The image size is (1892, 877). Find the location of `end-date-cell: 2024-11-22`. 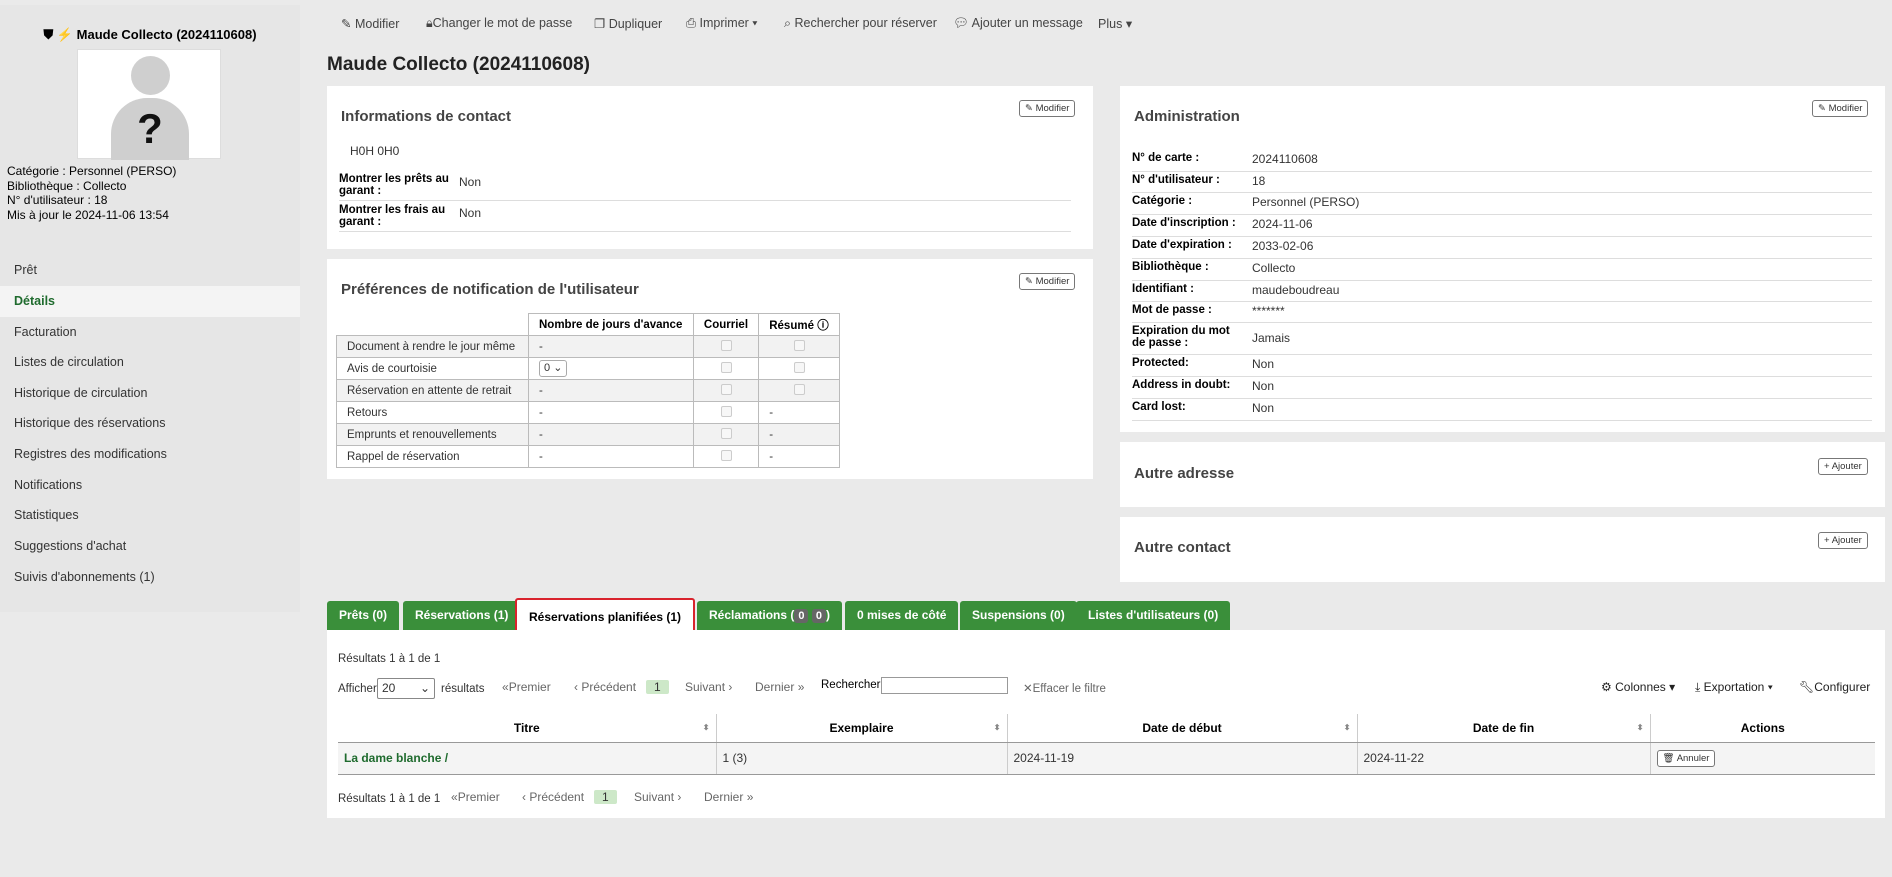

end-date-cell: 2024-11-22 is located at coordinates (1504, 758).